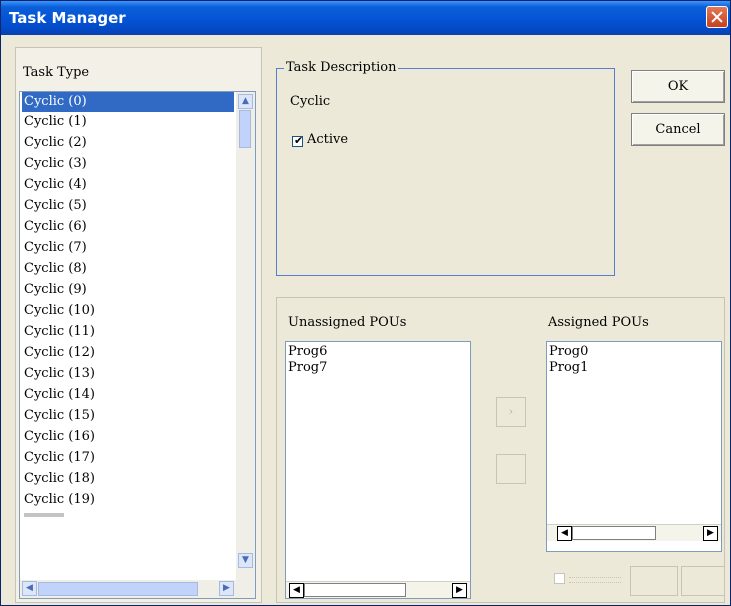 The width and height of the screenshot is (731, 606). I want to click on list-item: Prog1, so click(568, 368).